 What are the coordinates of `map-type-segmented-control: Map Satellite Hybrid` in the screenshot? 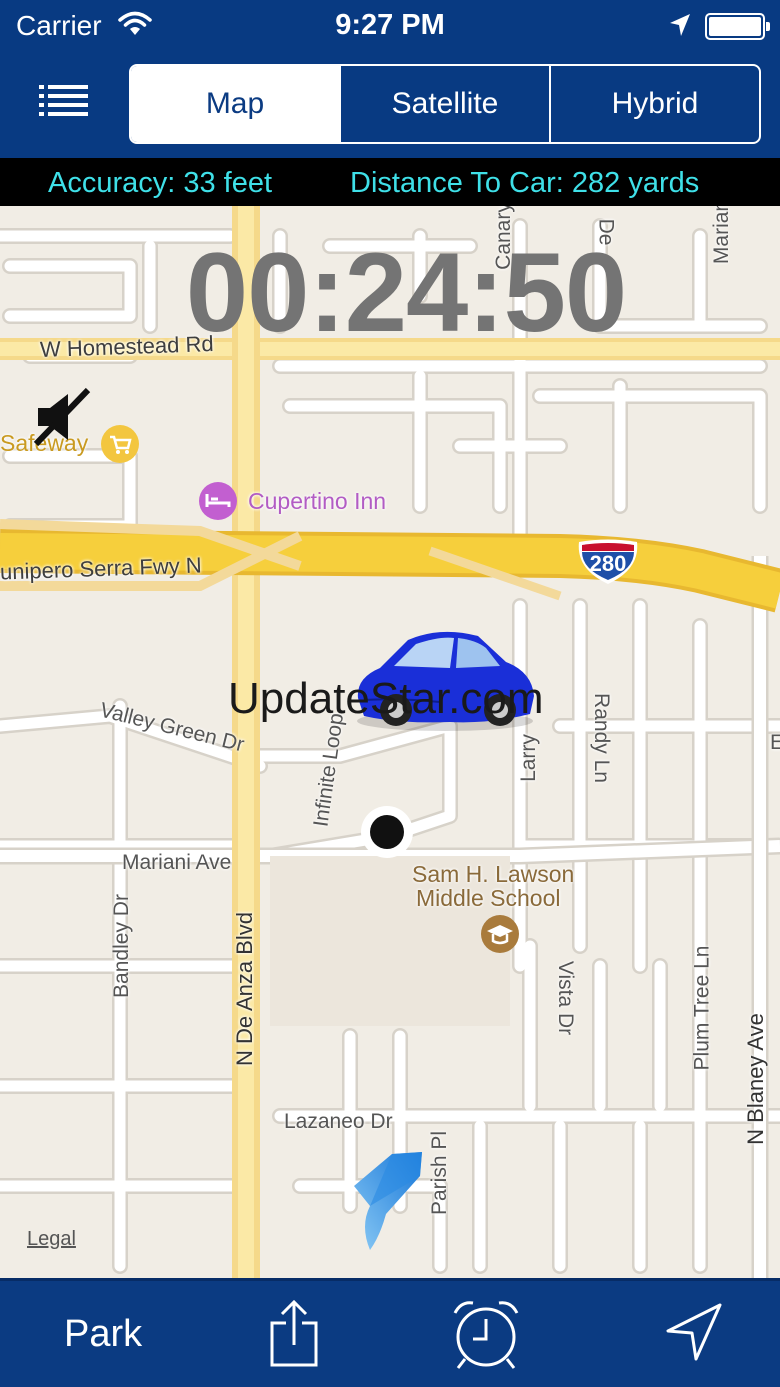 It's located at (445, 104).